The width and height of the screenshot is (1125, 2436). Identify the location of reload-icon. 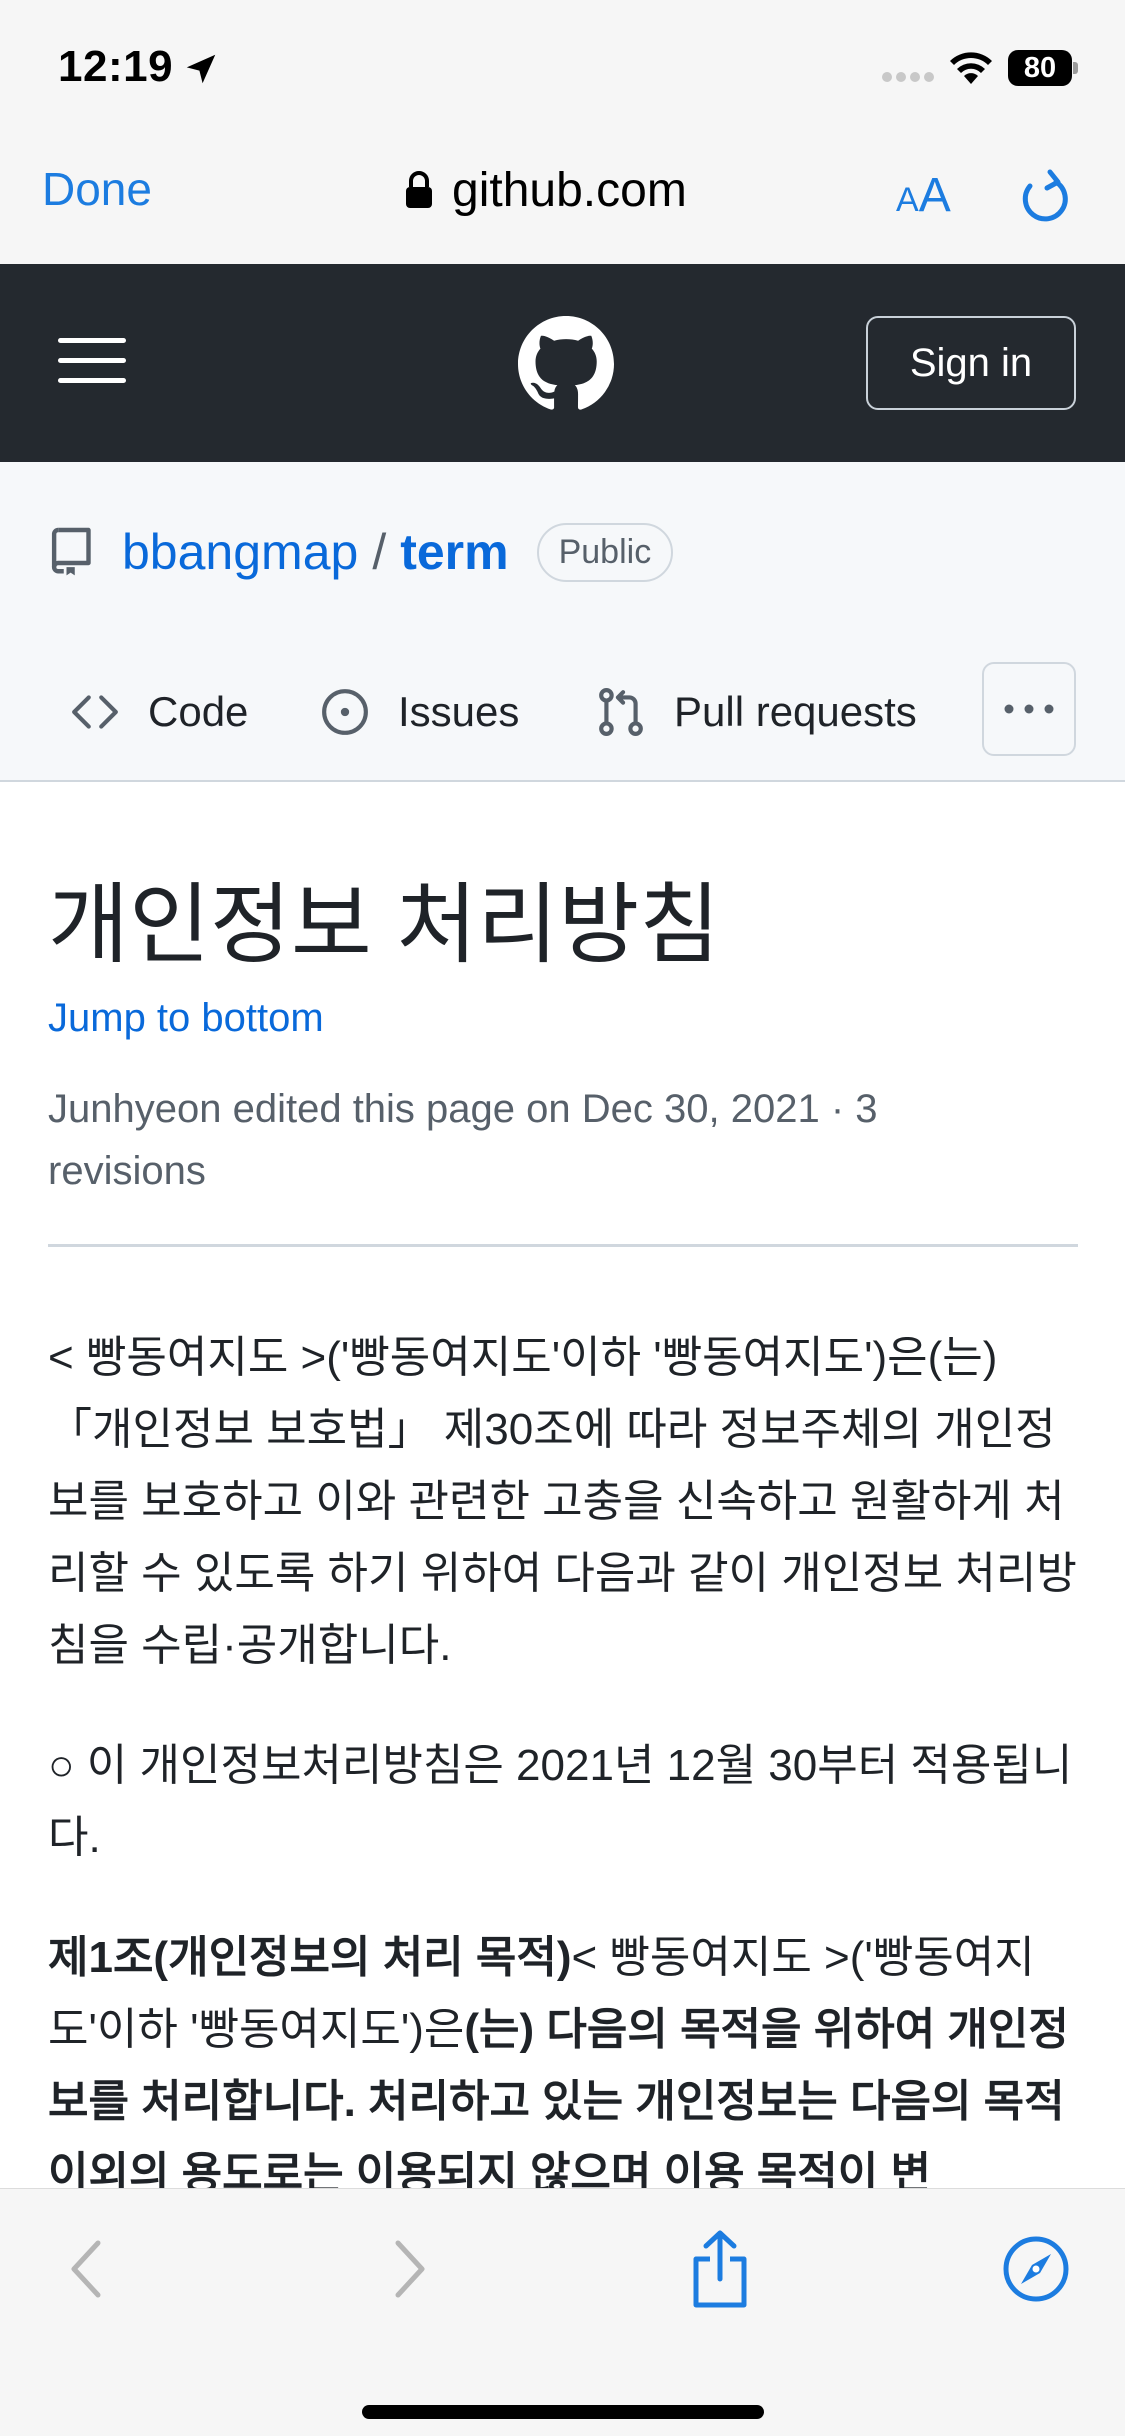
(1044, 197).